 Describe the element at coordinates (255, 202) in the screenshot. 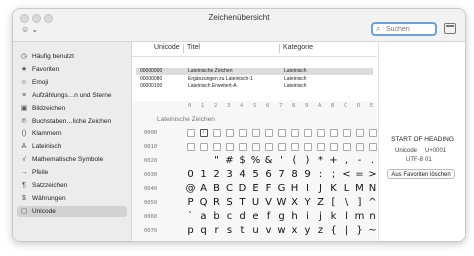

I see `character-cell: U` at that location.